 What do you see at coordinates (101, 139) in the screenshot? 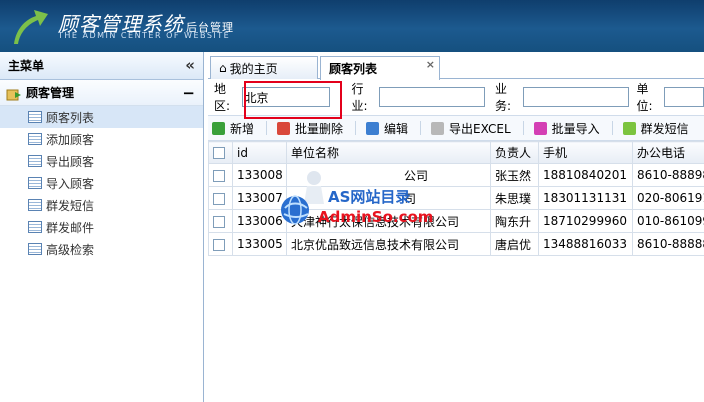
I see `sidebar-item-add-customer: 添加顾客` at bounding box center [101, 139].